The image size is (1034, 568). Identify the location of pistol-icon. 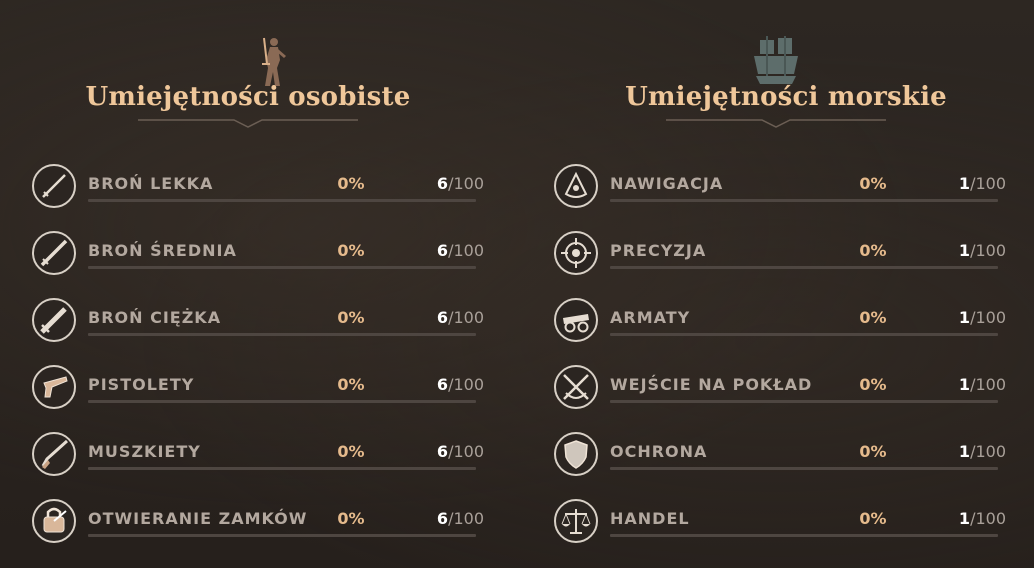
(54, 387).